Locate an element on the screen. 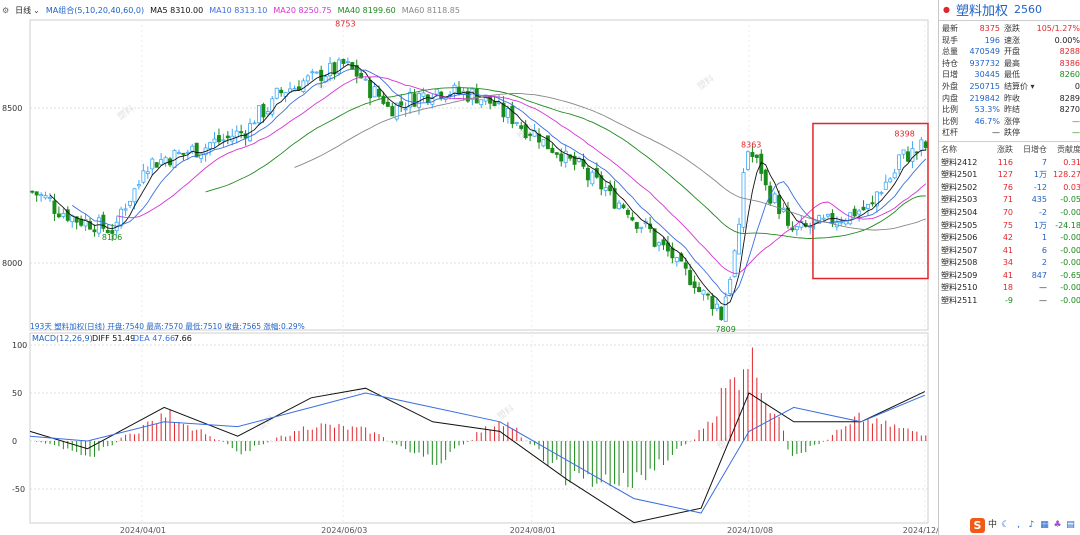 The width and height of the screenshot is (1080, 535). watermark-text: 塑料 is located at coordinates (126, 112).